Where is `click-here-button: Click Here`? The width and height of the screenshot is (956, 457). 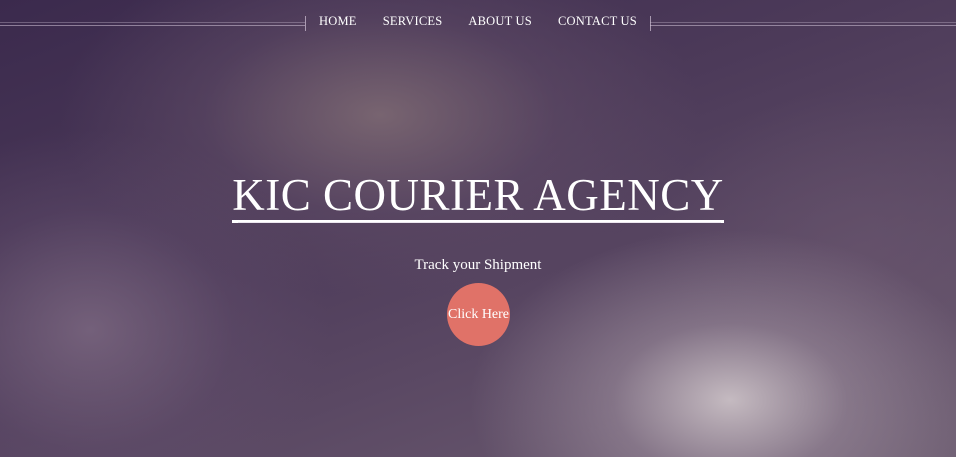
click-here-button: Click Here is located at coordinates (478, 314).